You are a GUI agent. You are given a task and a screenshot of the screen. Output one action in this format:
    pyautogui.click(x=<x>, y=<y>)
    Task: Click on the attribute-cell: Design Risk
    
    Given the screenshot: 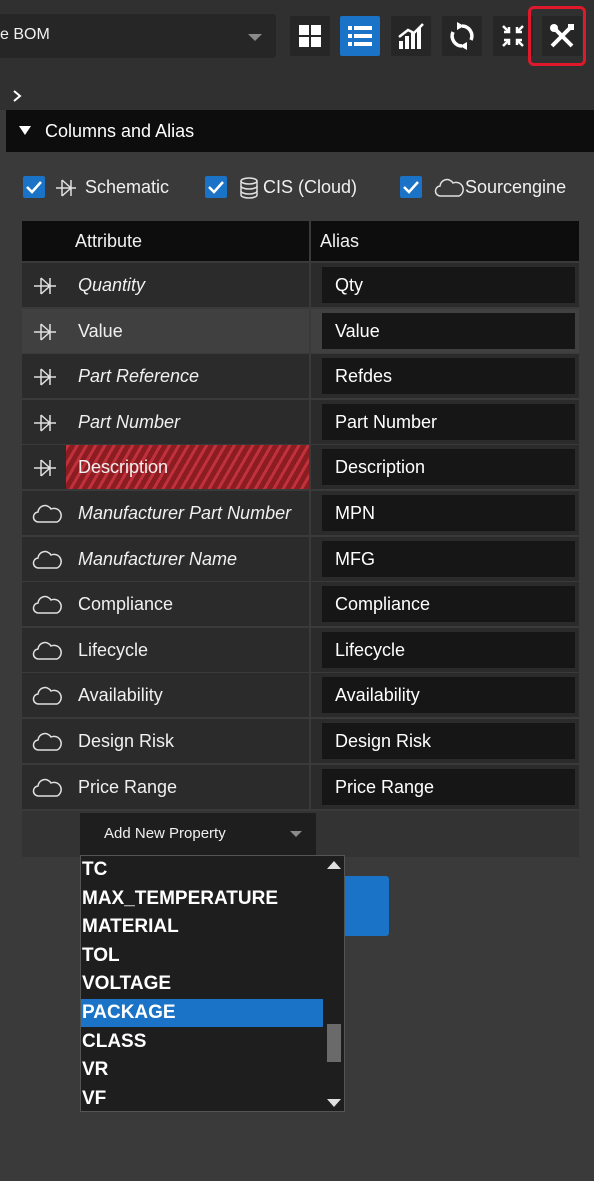 What is the action you would take?
    pyautogui.click(x=165, y=741)
    